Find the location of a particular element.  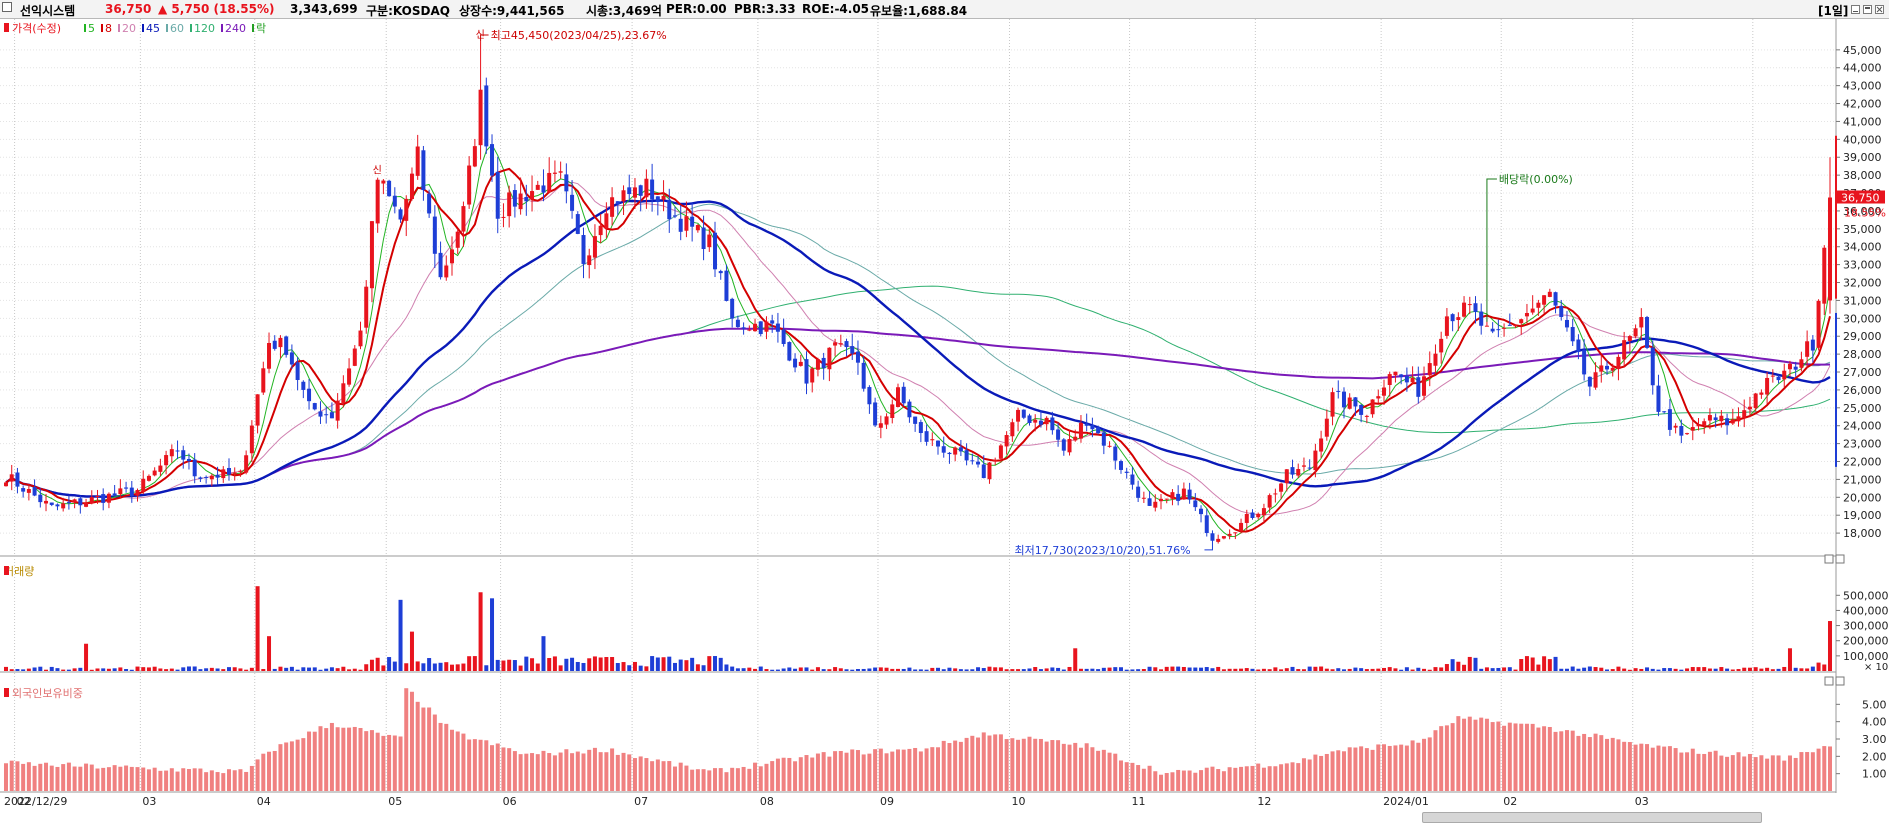

stock-search-icon is located at coordinates (7, 7).